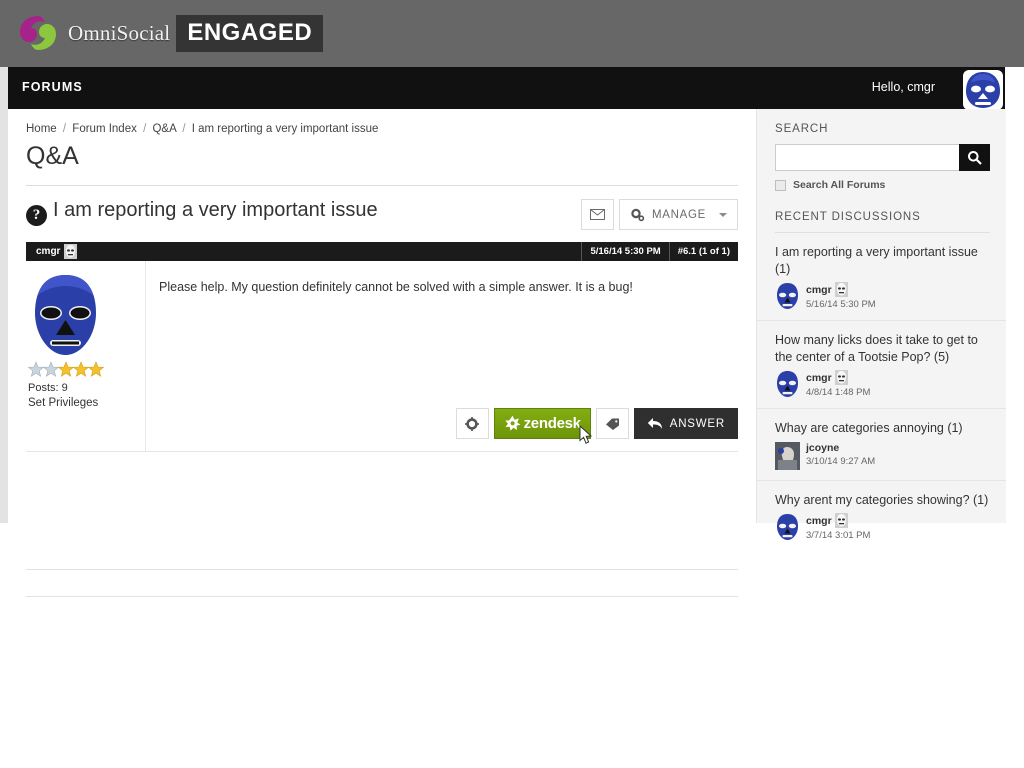 The image size is (1024, 768). I want to click on omnisocial-swirl-logo-icon, so click(38, 33).